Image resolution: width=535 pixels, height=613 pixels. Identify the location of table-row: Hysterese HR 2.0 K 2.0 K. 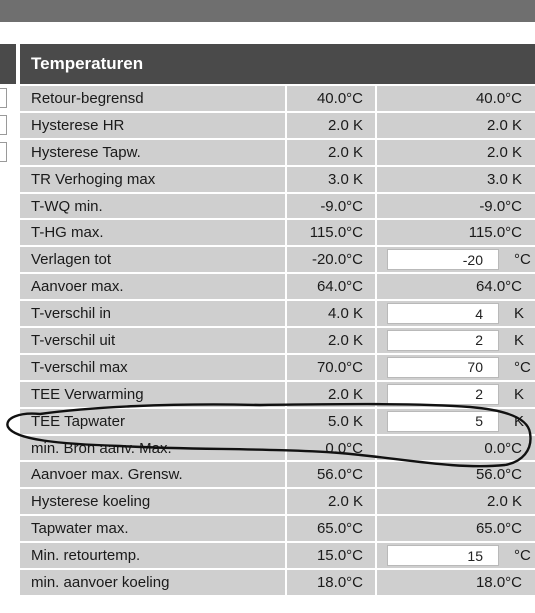
(277, 126).